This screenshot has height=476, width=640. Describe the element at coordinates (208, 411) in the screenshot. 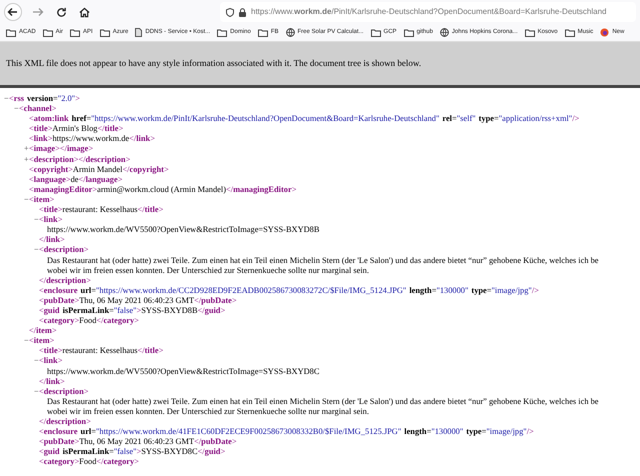

I see `text-content: wobei wir im freien essen konnten. Der Unterschied zur Sternenkueche sollte nur marginal sein.` at that location.